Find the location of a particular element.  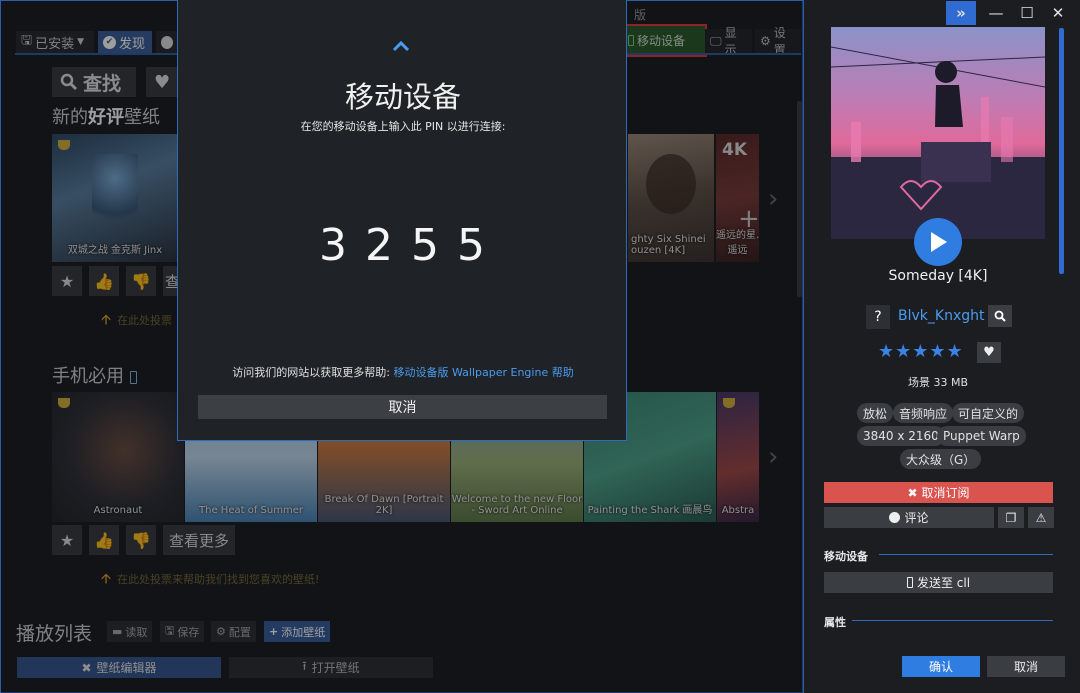

wallpaper-meta: 场景 33 MB is located at coordinates (938, 382).